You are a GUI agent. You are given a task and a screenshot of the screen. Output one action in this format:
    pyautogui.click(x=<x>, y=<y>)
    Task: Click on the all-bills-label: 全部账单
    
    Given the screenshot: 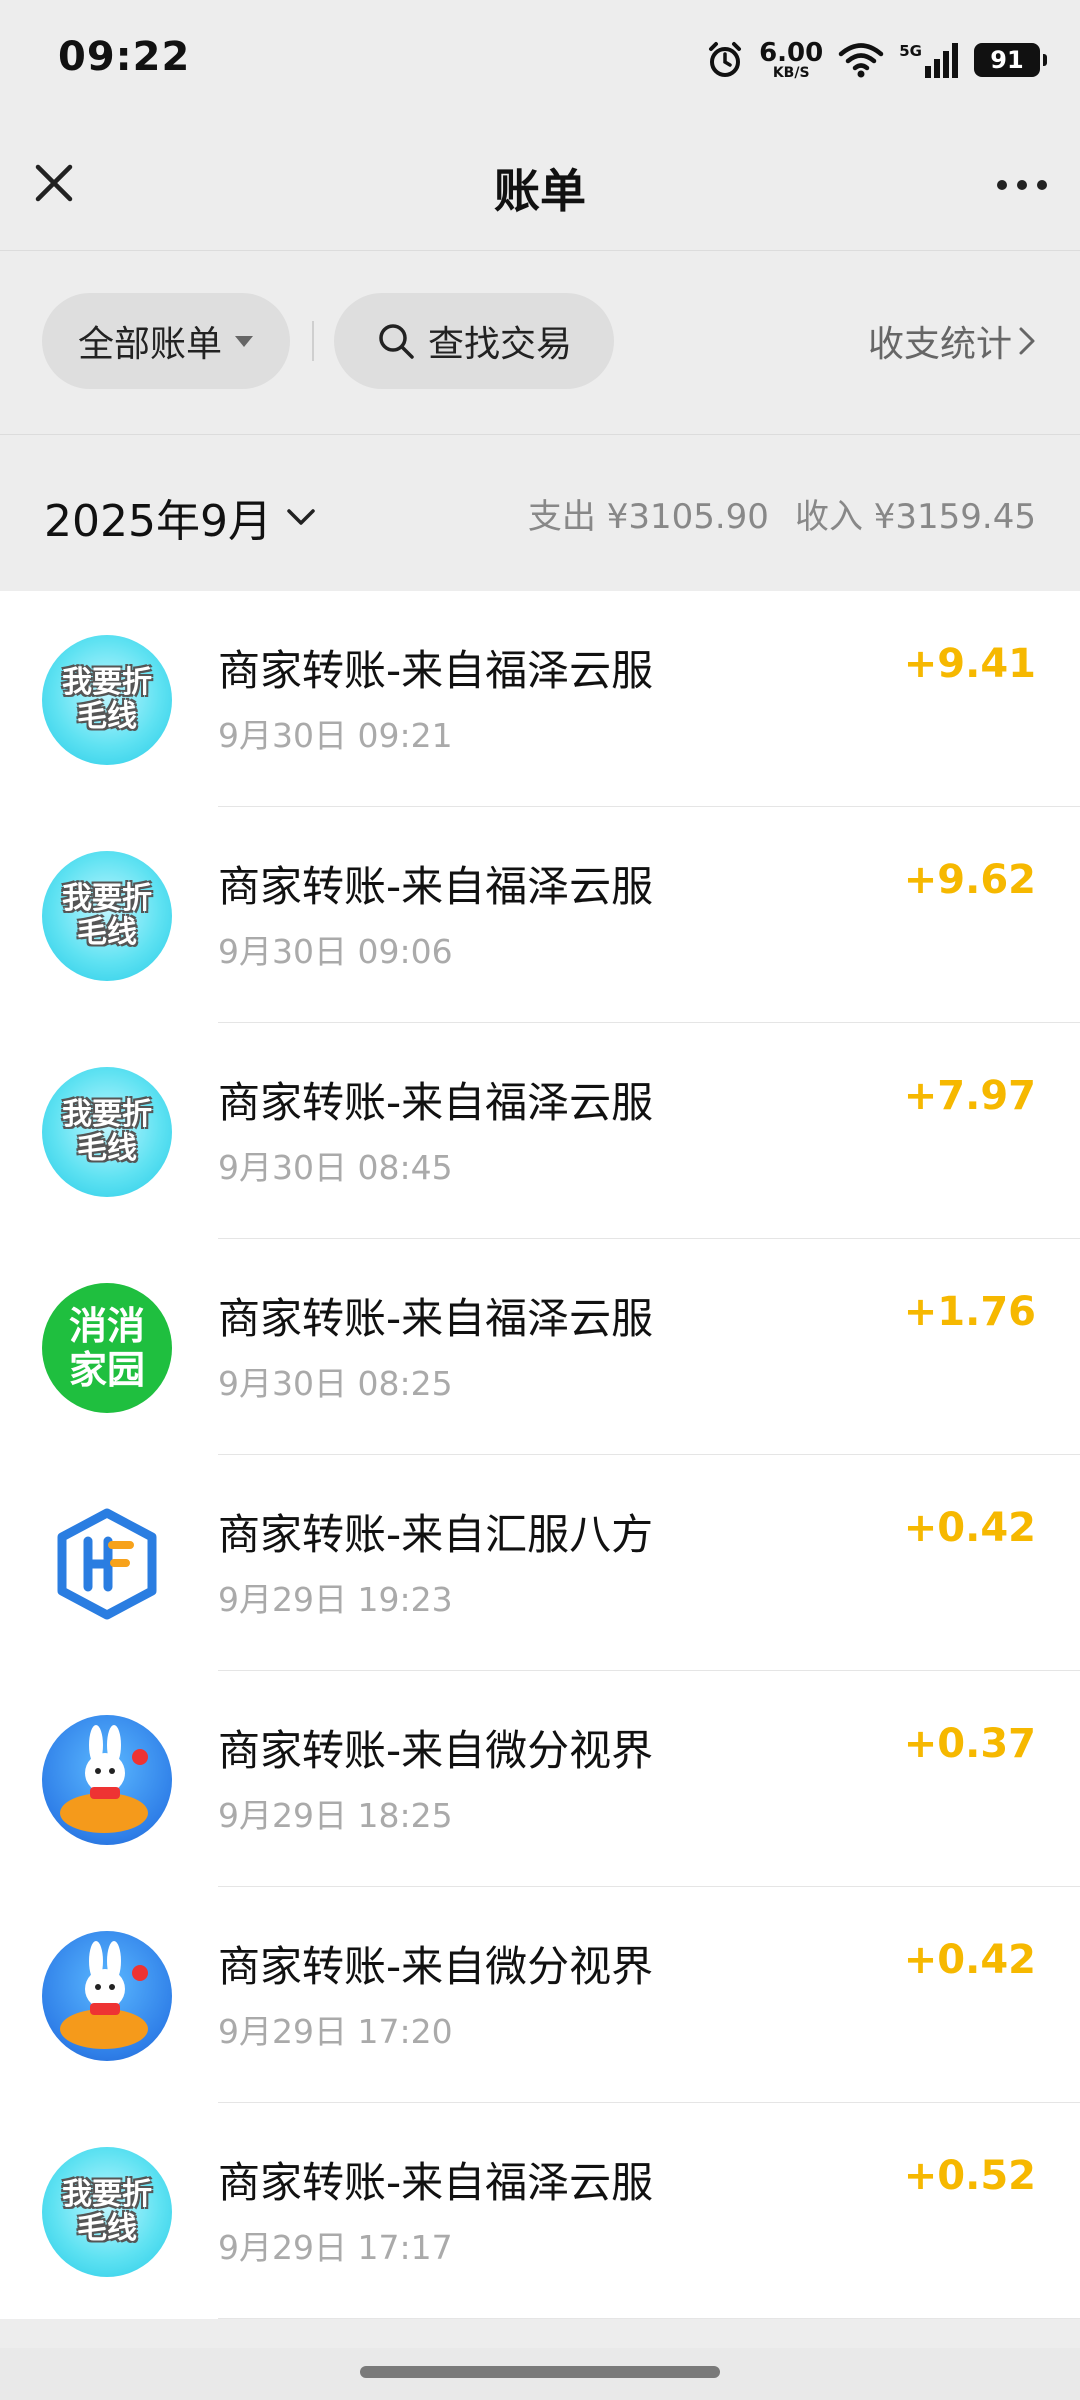 What is the action you would take?
    pyautogui.click(x=149, y=344)
    